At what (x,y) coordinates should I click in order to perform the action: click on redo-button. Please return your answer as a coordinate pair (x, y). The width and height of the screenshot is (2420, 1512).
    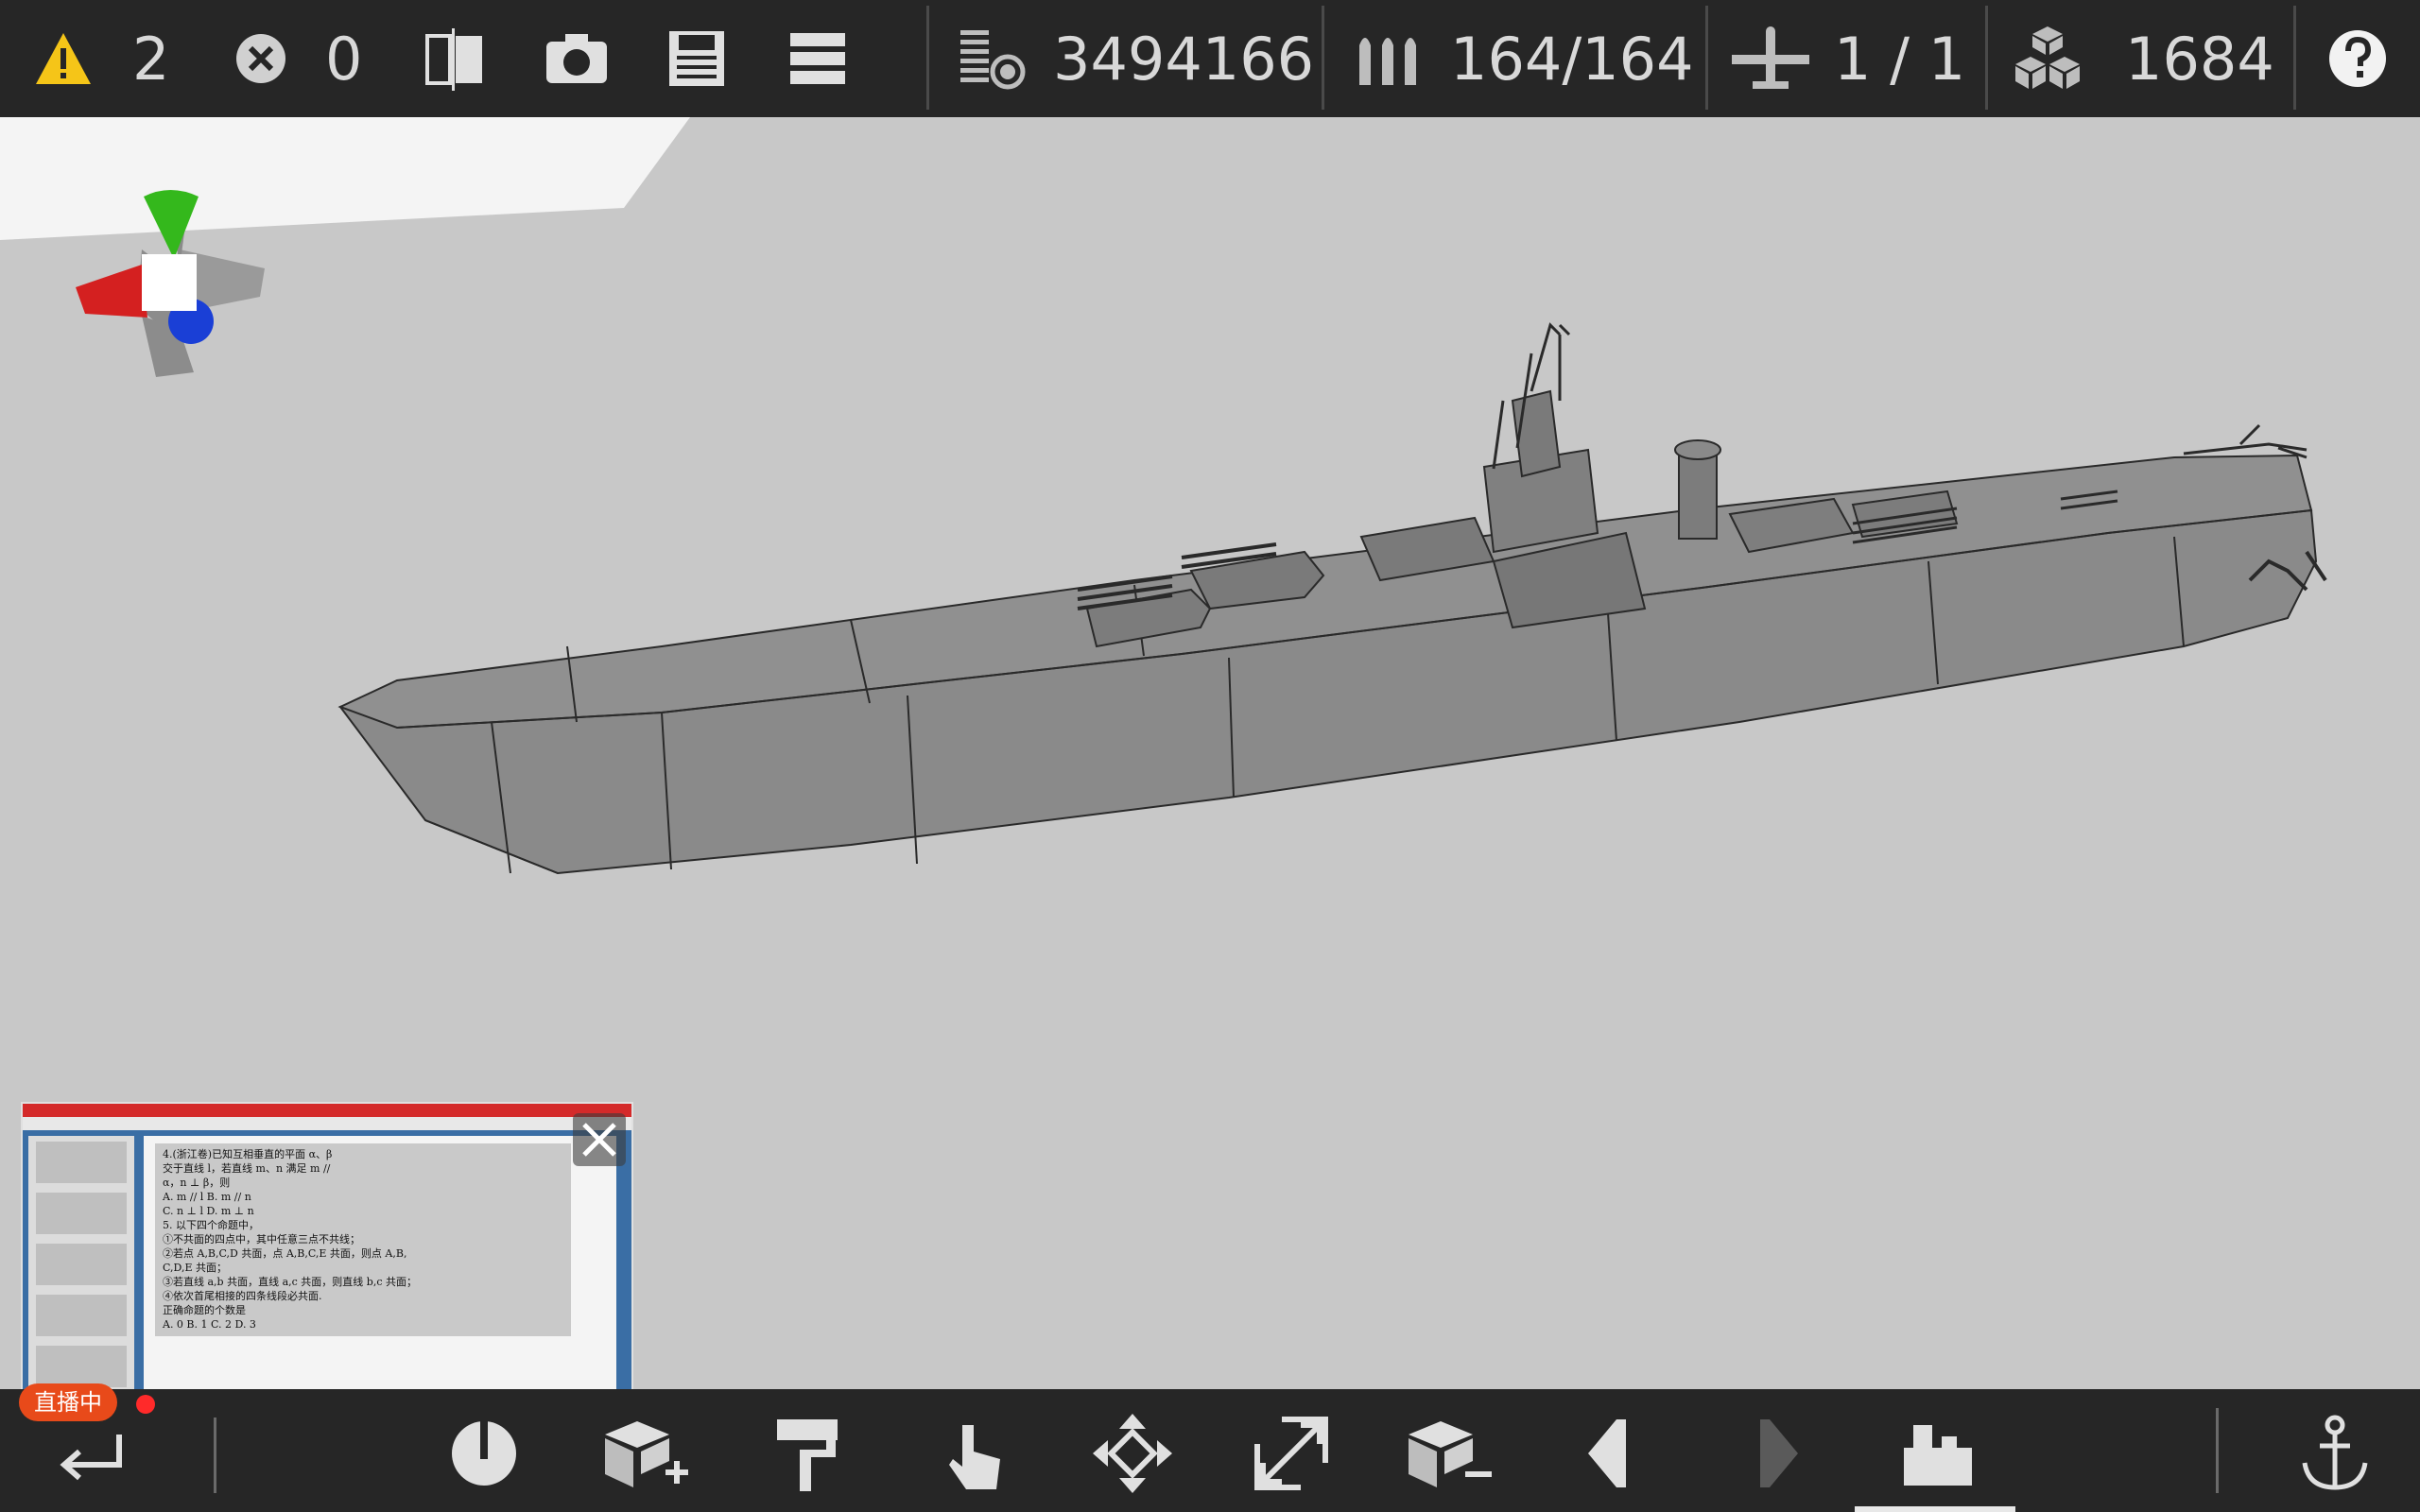
    Looking at the image, I should click on (1772, 1453).